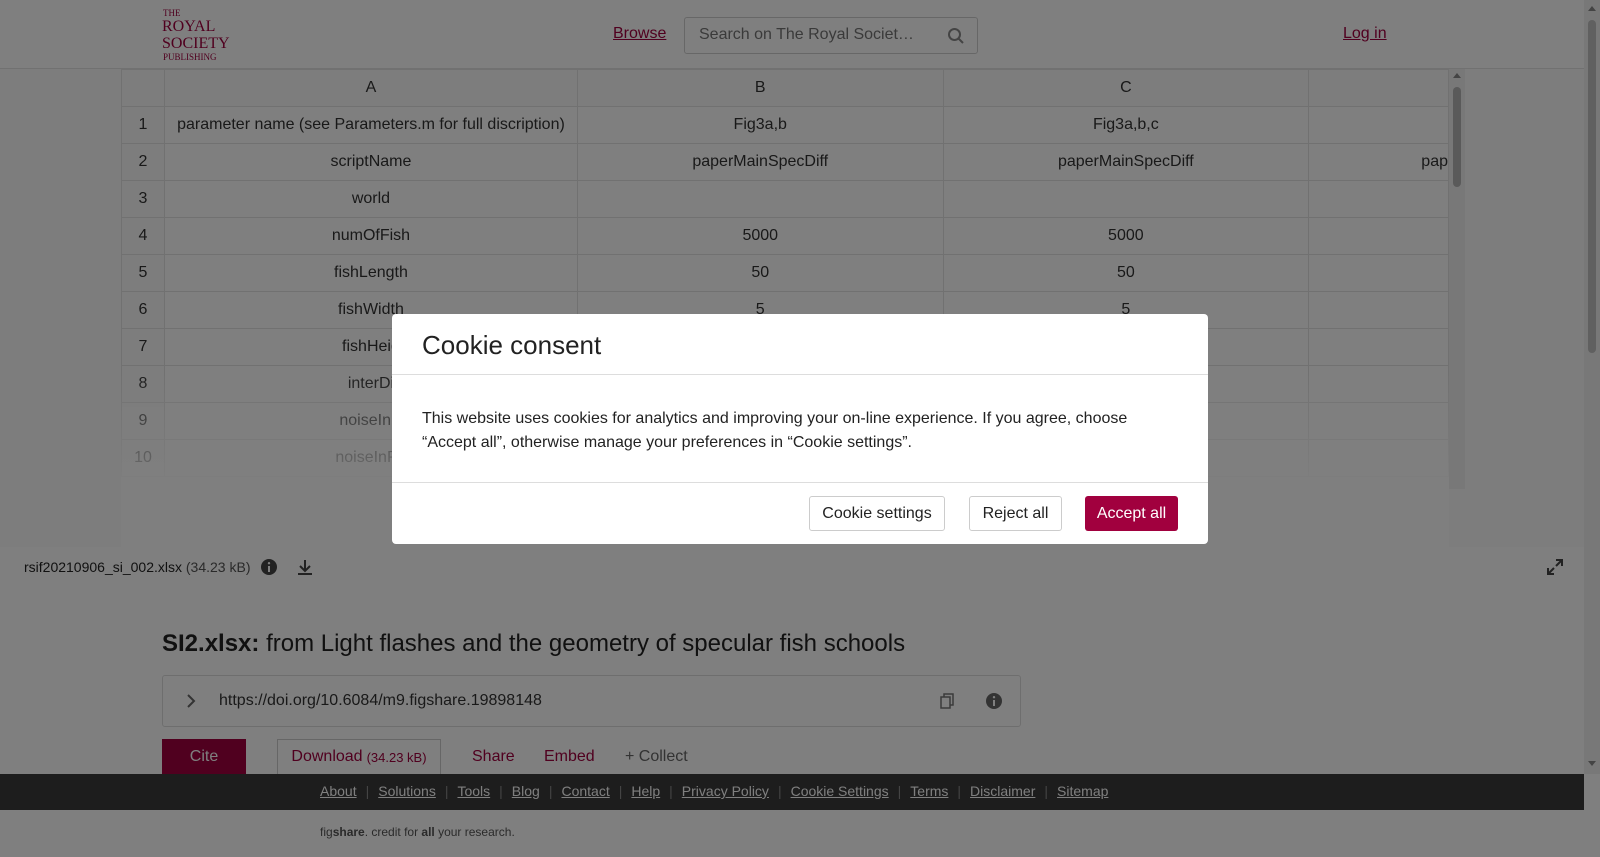  Describe the element at coordinates (877, 513) in the screenshot. I see `cookie-settings-button: Cookie settings` at that location.